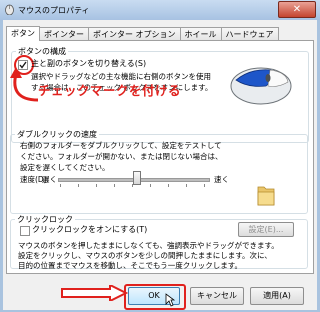 Image resolution: width=320 pixels, height=312 pixels. What do you see at coordinates (89, 63) in the screenshot?
I see `switch-buttons-label: 主と副のボタンを切り替える(S)` at bounding box center [89, 63].